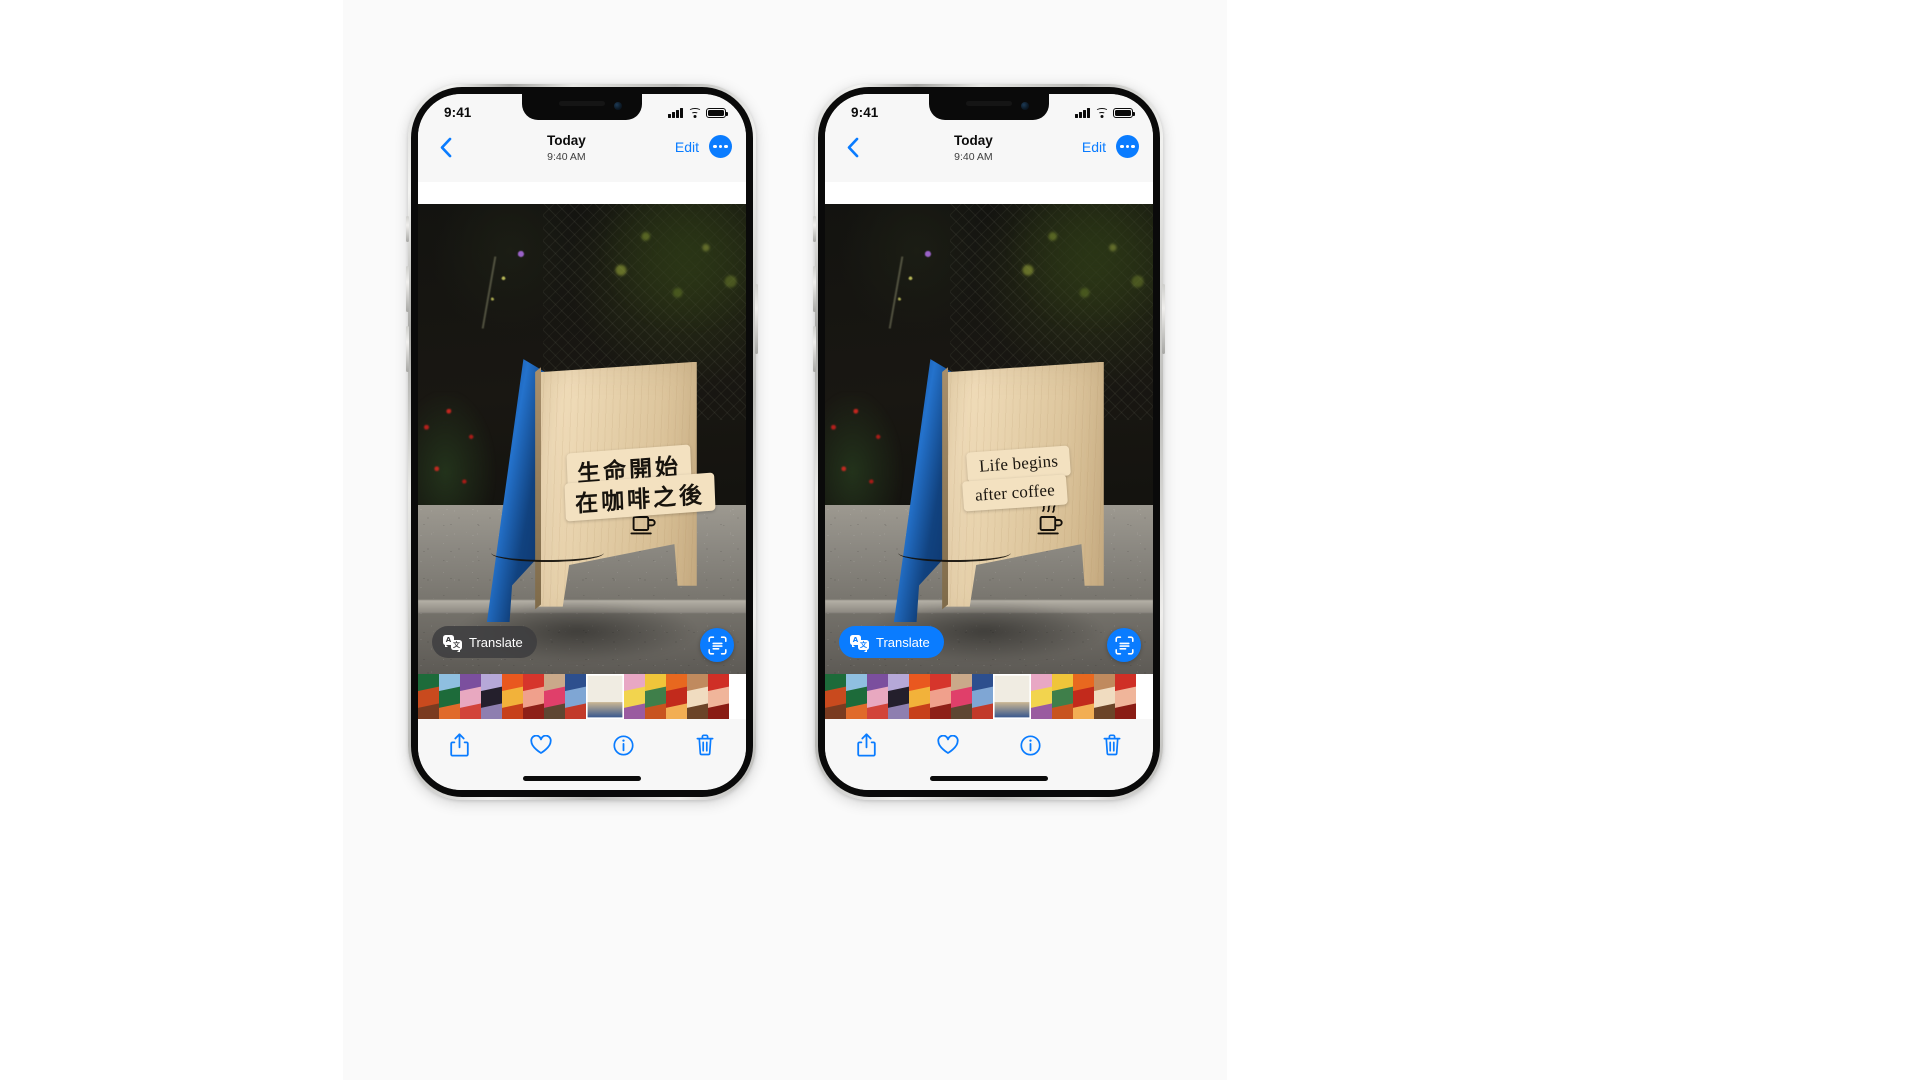  I want to click on photo-viewer: Life begins after coffee A 文 Translate, so click(989, 439).